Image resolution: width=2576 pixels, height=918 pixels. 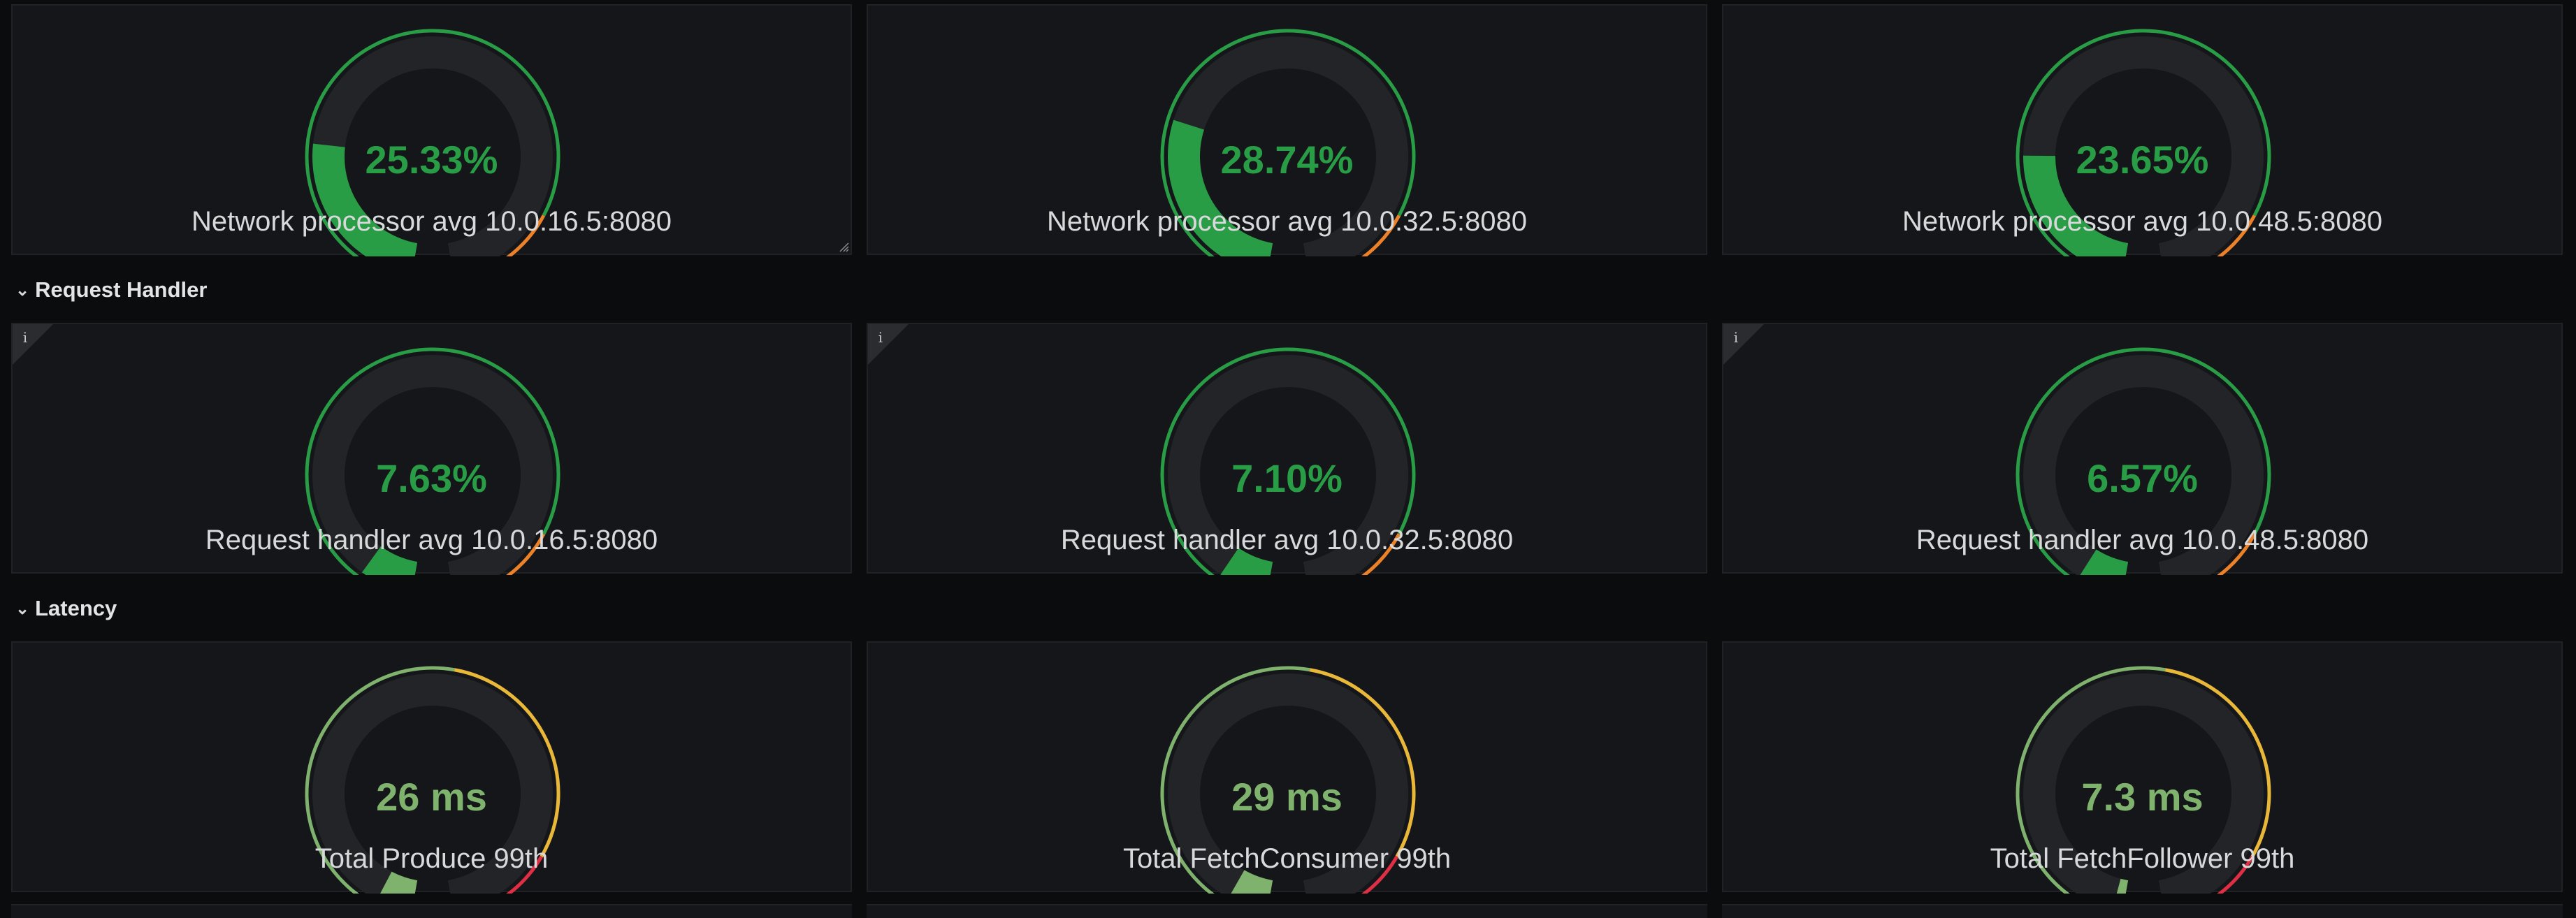 What do you see at coordinates (2142, 449) in the screenshot?
I see `gauge-panel: 6.57% Request handler avg 10.0.48.5:8080 i` at bounding box center [2142, 449].